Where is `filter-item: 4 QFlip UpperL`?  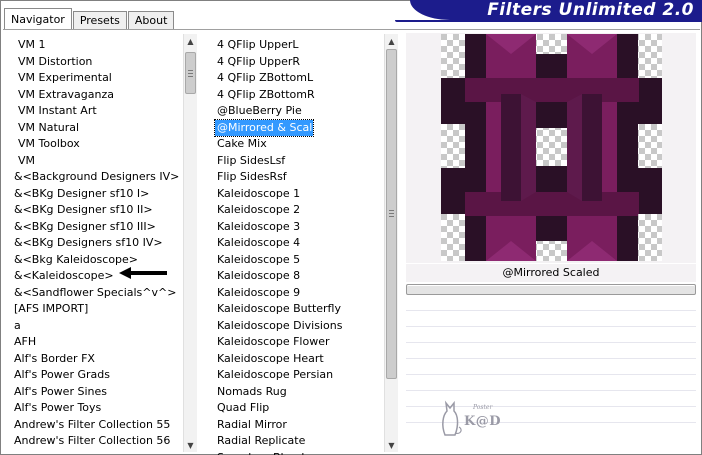
filter-item: 4 QFlip UpperL is located at coordinates (265, 45).